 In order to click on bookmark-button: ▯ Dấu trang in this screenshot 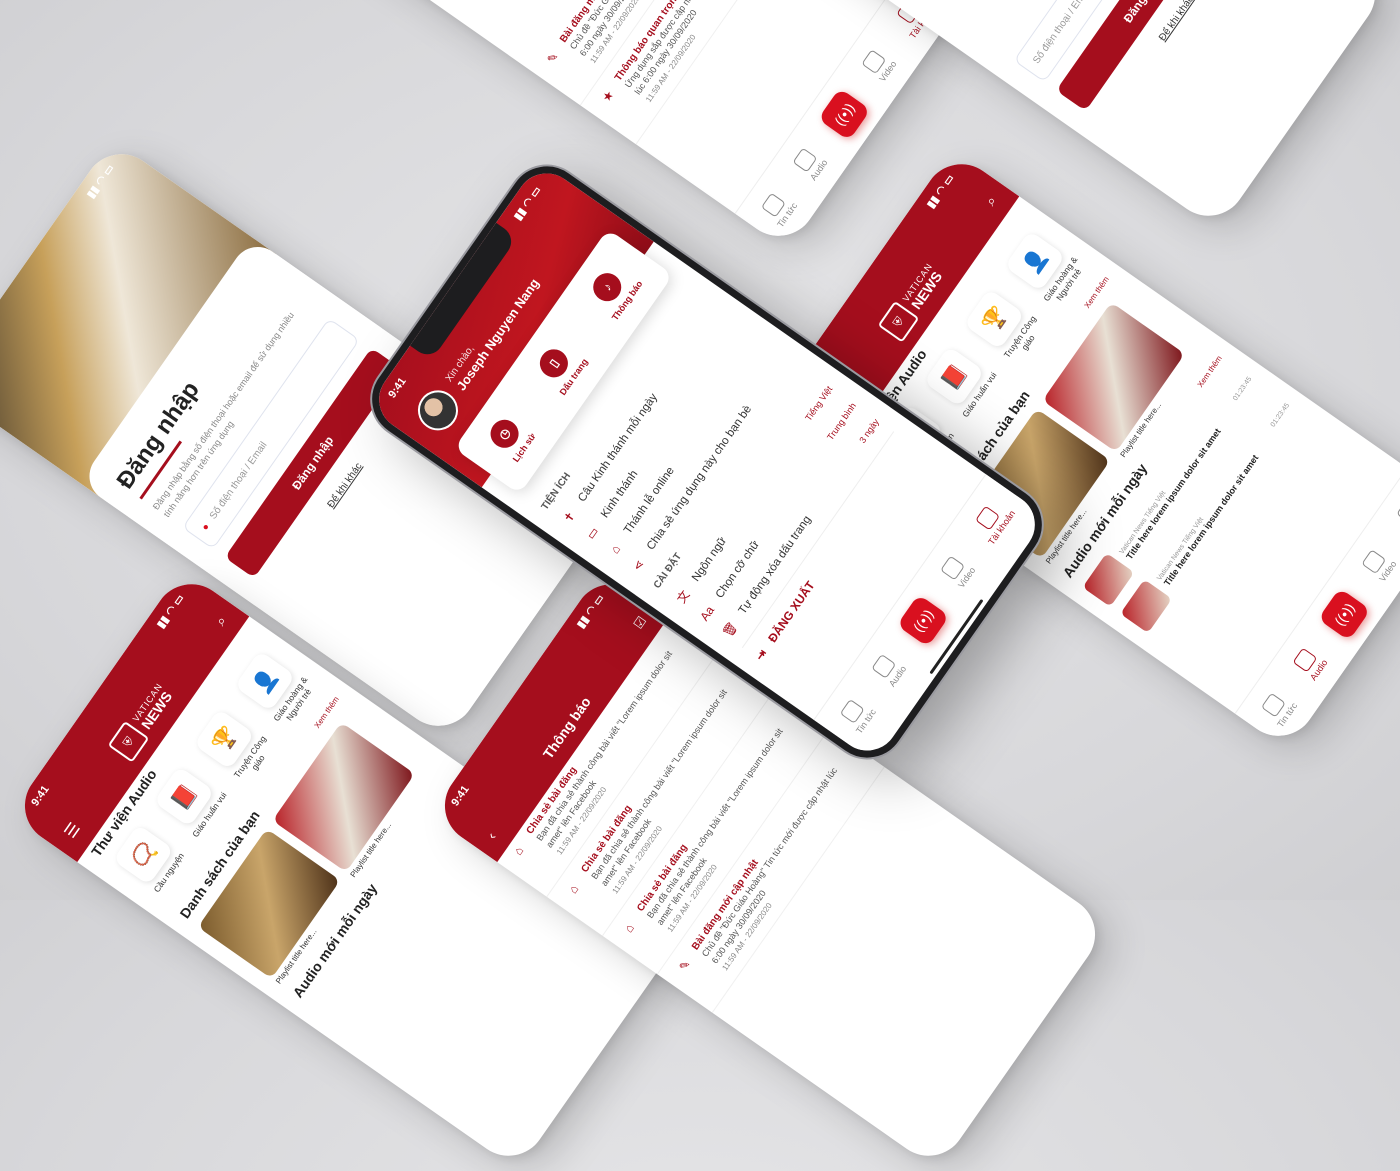, I will do `click(559, 367)`.